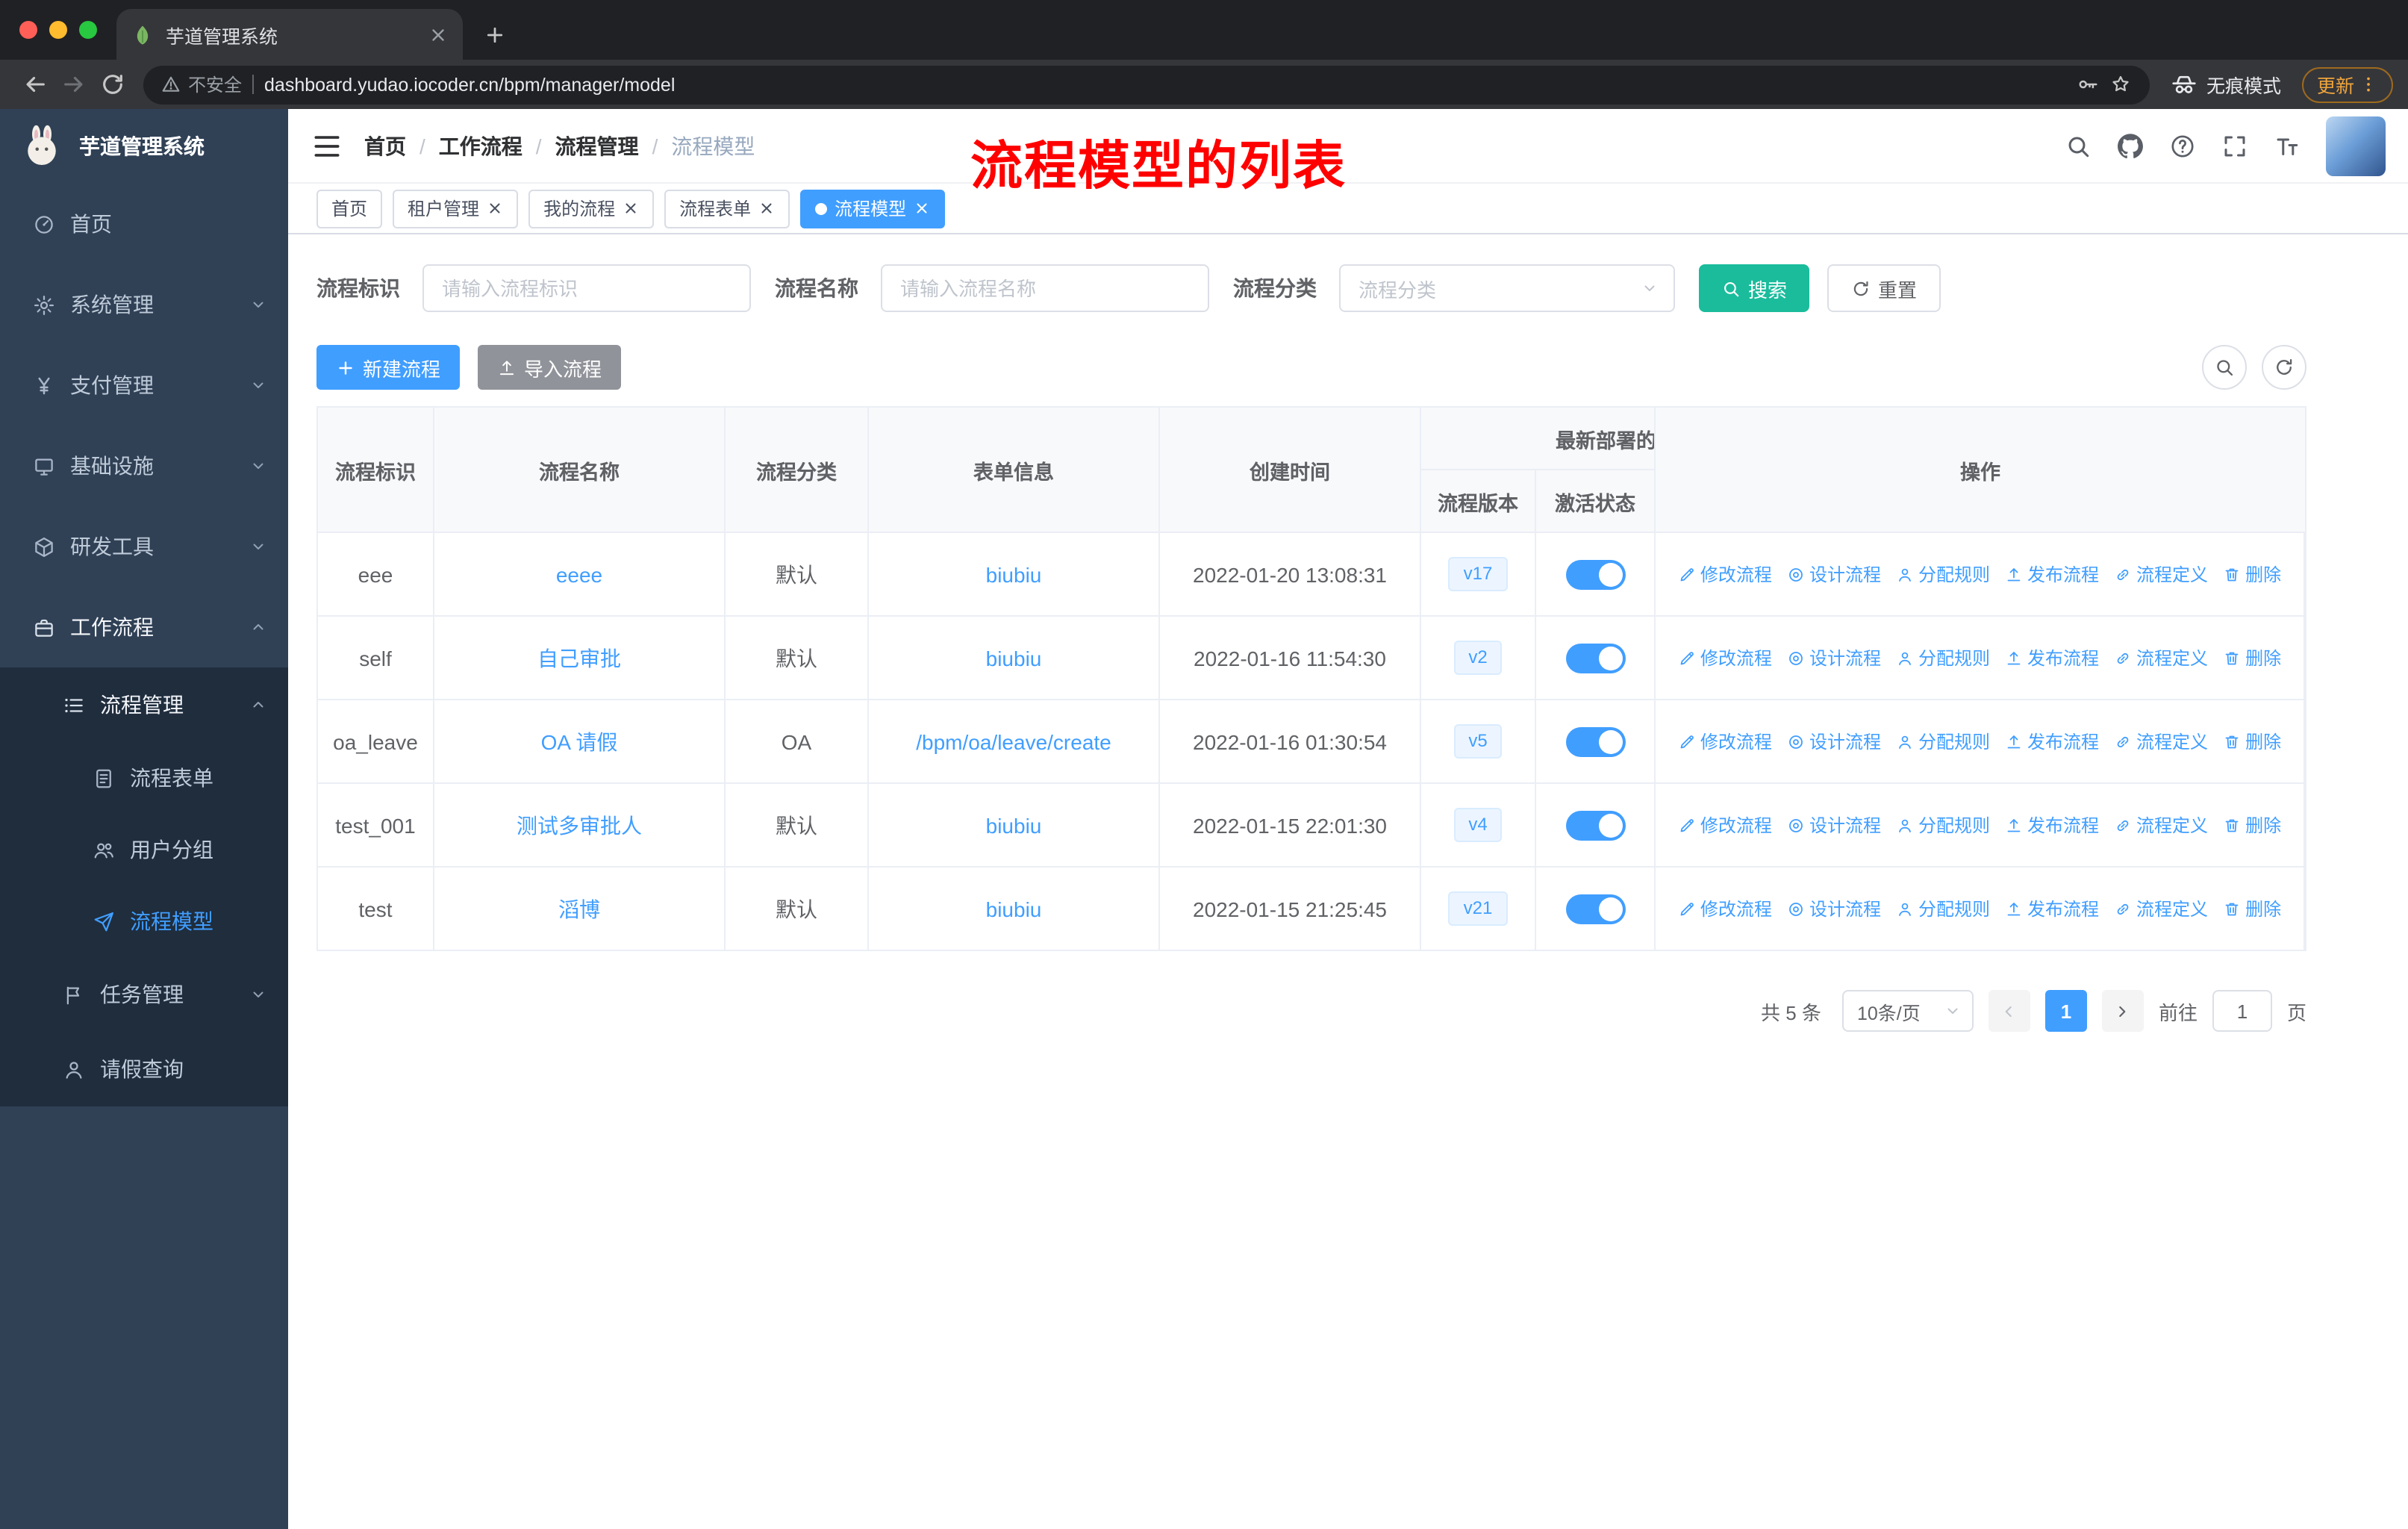  What do you see at coordinates (2284, 367) in the screenshot?
I see `refresh-table-button` at bounding box center [2284, 367].